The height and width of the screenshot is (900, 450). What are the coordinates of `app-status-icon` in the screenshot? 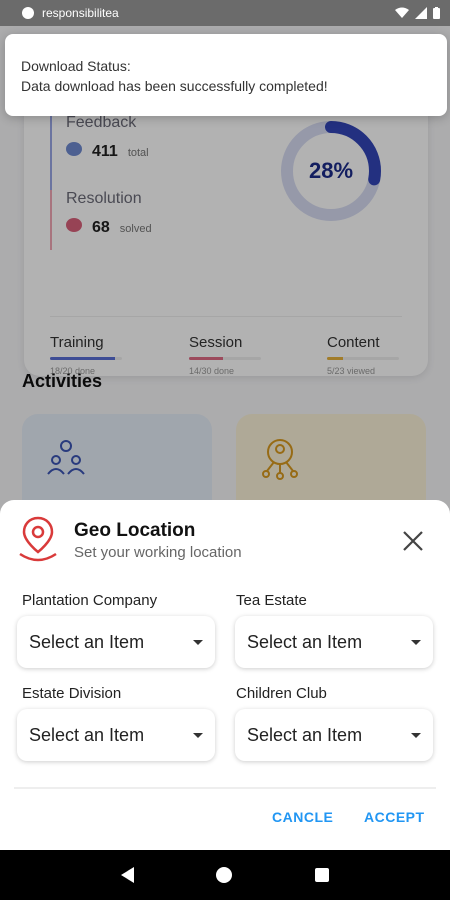 It's located at (28, 13).